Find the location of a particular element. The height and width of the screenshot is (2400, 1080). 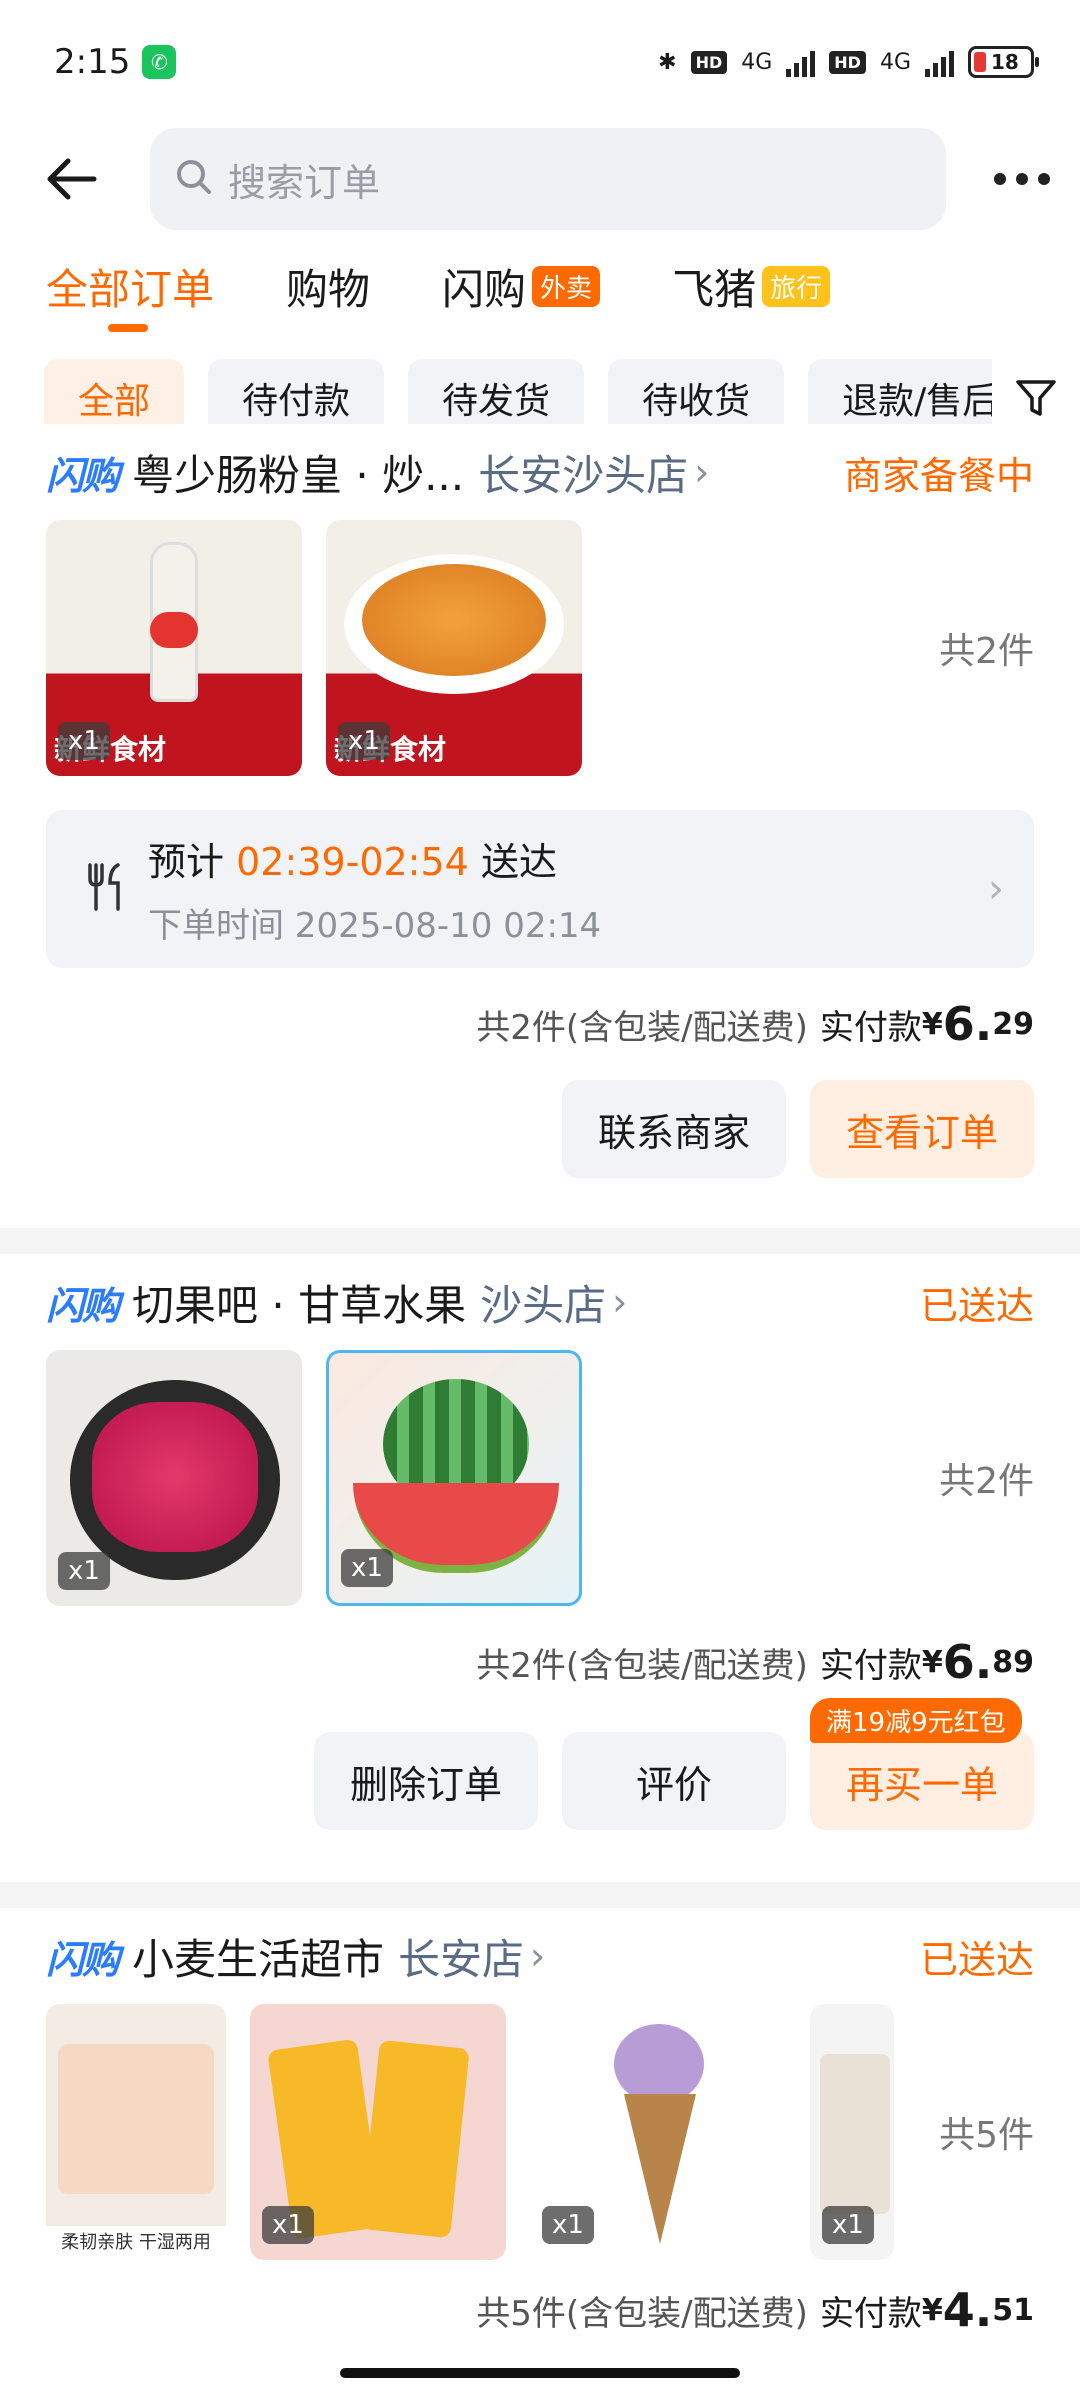

utensils-icon is located at coordinates (105, 889).